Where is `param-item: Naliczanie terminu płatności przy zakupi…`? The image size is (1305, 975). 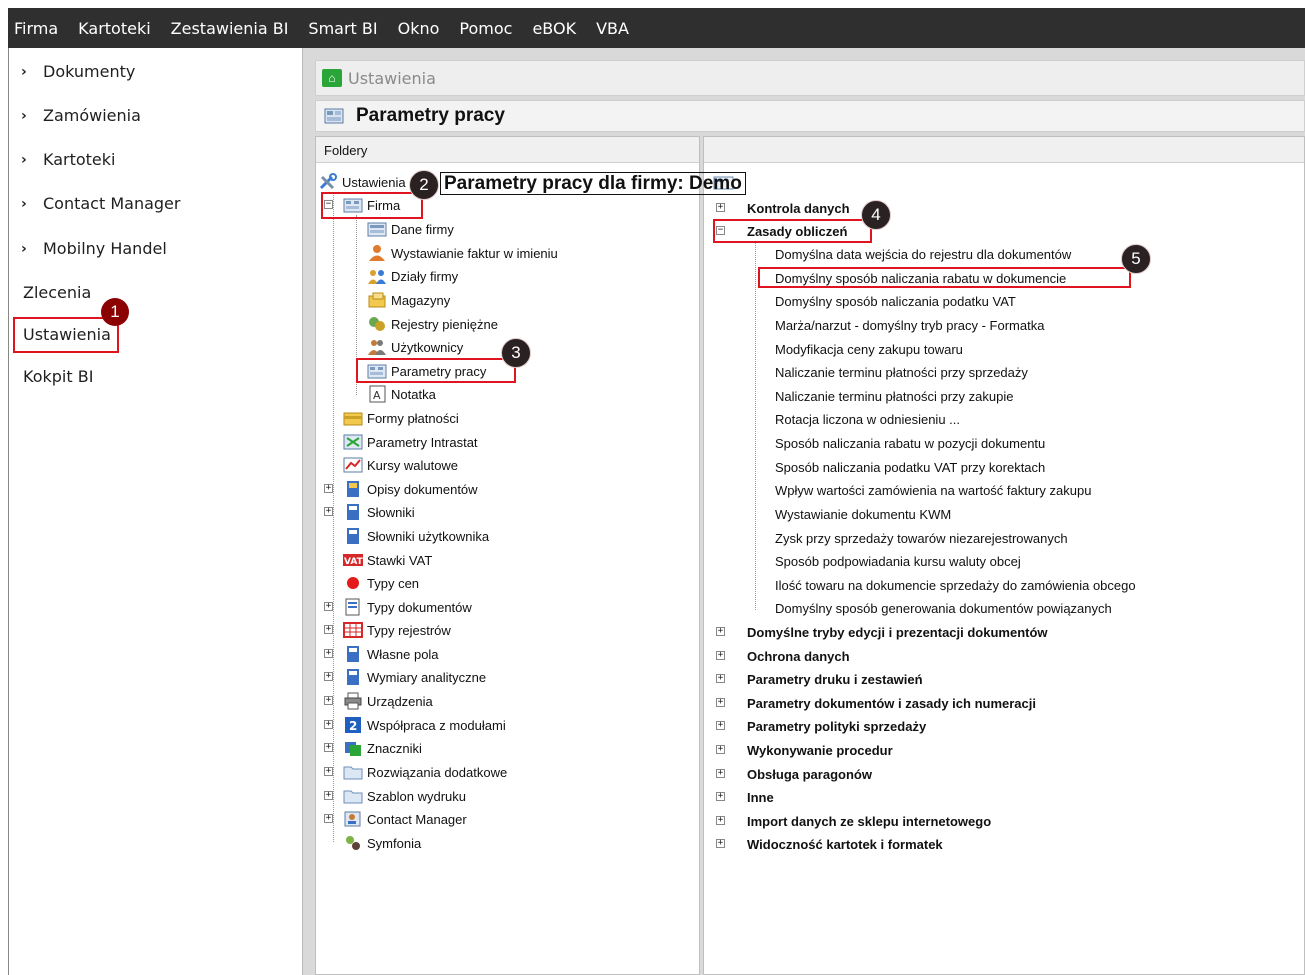 param-item: Naliczanie terminu płatności przy zakupi… is located at coordinates (894, 396).